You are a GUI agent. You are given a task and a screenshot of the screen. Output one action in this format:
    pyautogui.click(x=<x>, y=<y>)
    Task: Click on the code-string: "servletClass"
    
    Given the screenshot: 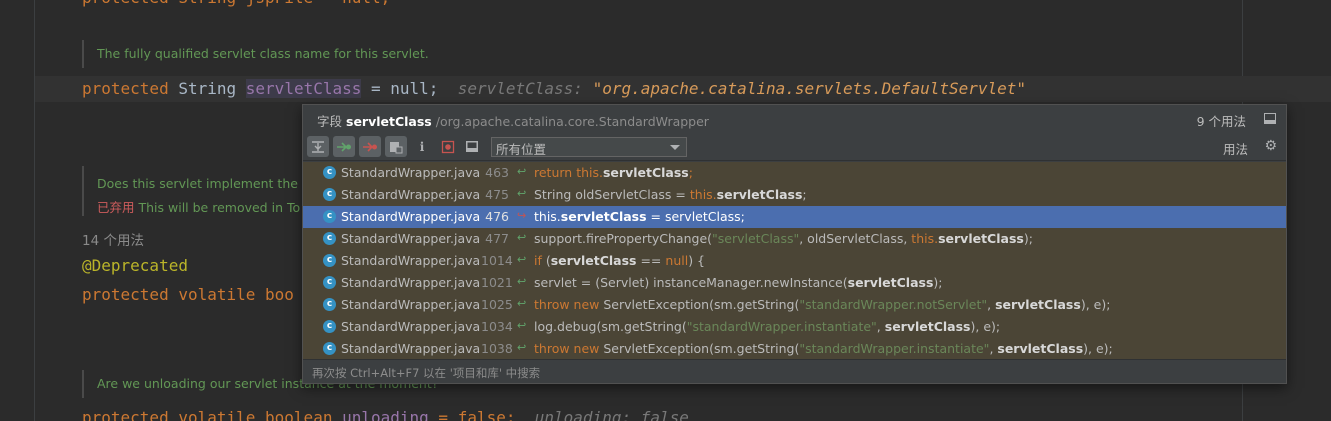 What is the action you would take?
    pyautogui.click(x=756, y=238)
    